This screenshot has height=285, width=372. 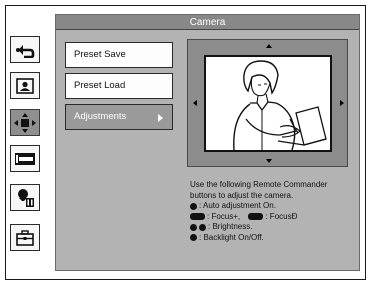 What do you see at coordinates (202, 227) in the screenshot?
I see `brightness-up-button-icon` at bounding box center [202, 227].